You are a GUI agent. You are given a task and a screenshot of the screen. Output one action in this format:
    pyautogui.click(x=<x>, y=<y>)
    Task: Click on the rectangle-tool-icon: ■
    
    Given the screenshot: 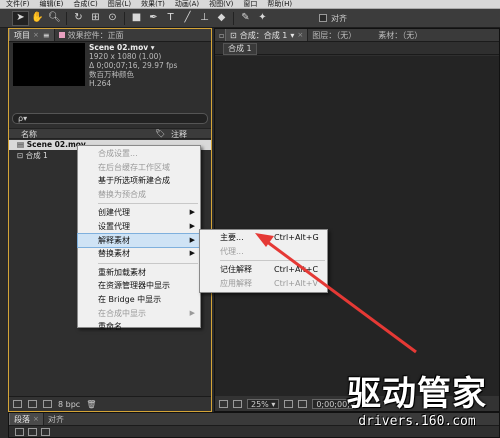 What is the action you would take?
    pyautogui.click(x=136, y=18)
    